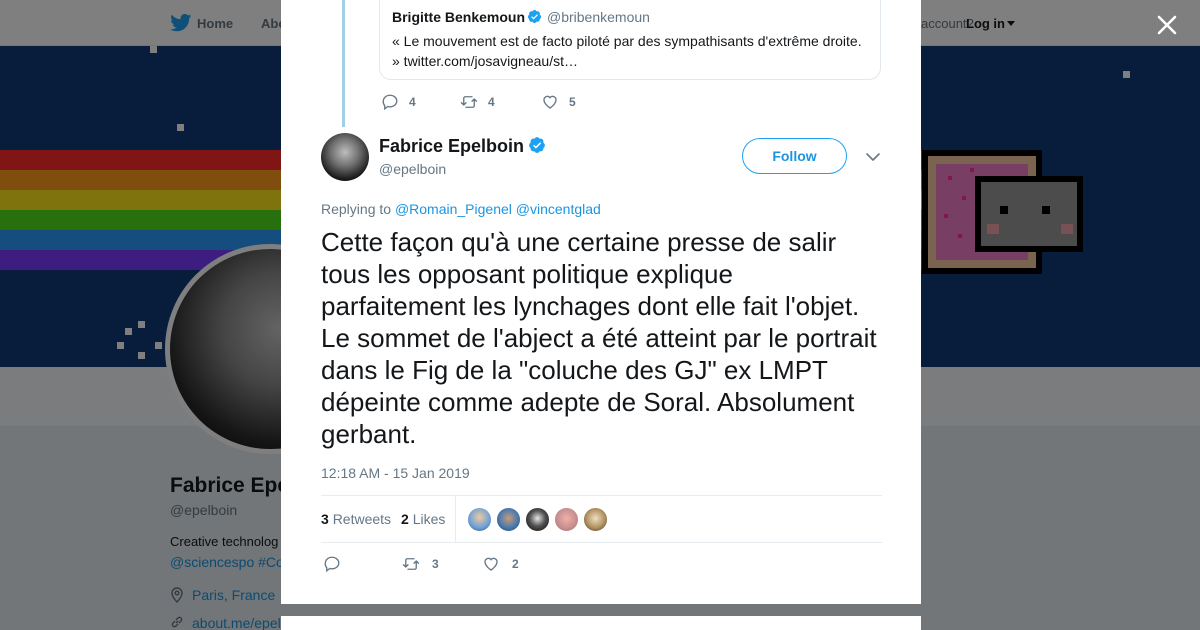 The image size is (1200, 630). Describe the element at coordinates (453, 209) in the screenshot. I see `replying-to-mention: @Romain_Pigenel` at that location.